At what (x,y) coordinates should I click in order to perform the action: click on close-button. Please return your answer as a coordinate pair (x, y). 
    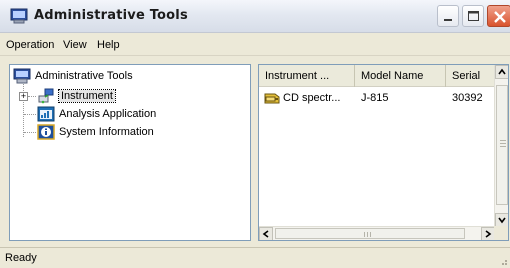
    Looking at the image, I should click on (498, 16).